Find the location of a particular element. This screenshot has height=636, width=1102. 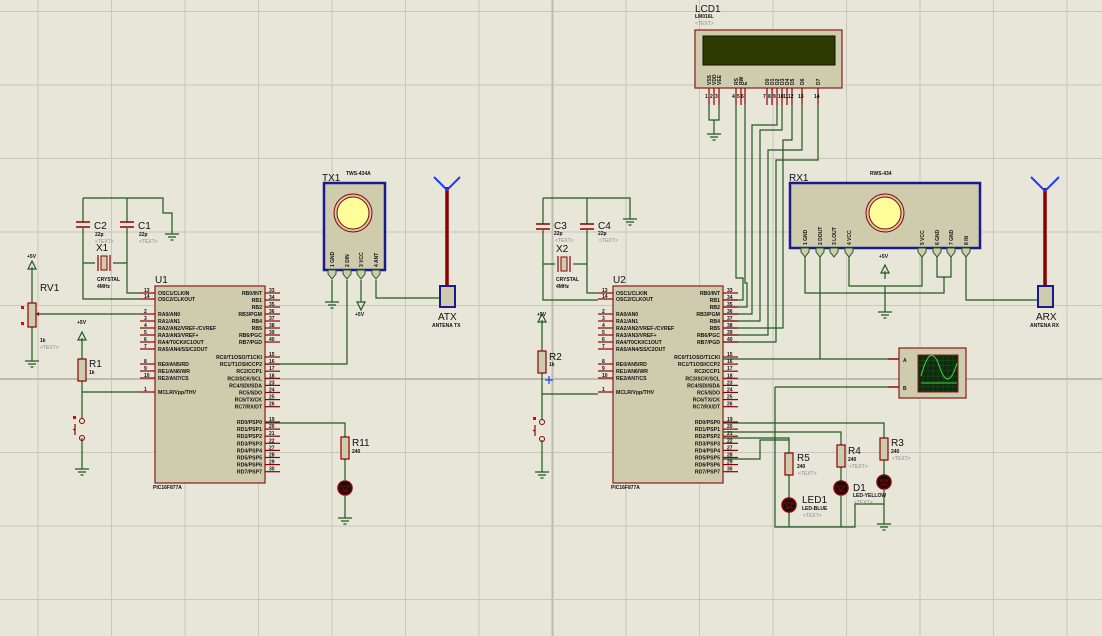

pin-name: RB7/PGD is located at coordinates (250, 343).